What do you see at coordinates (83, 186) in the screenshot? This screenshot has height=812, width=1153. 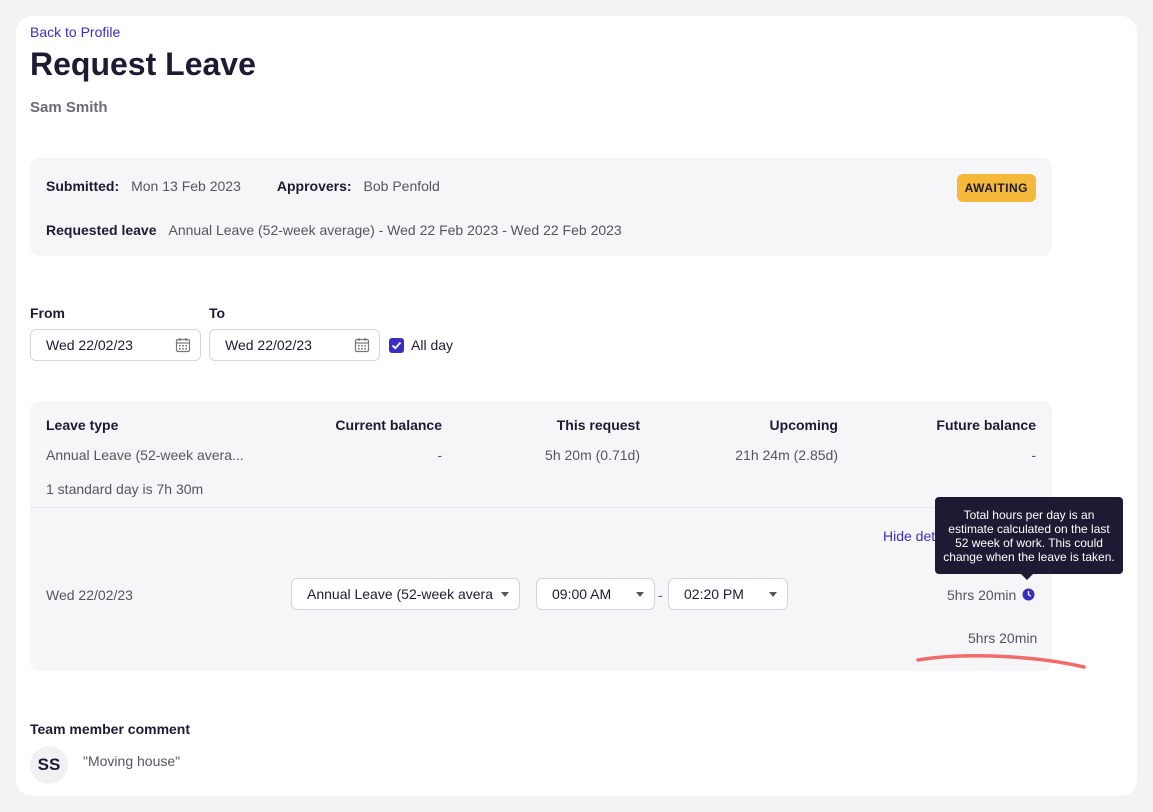 I see `submitted-label: Submitted:` at bounding box center [83, 186].